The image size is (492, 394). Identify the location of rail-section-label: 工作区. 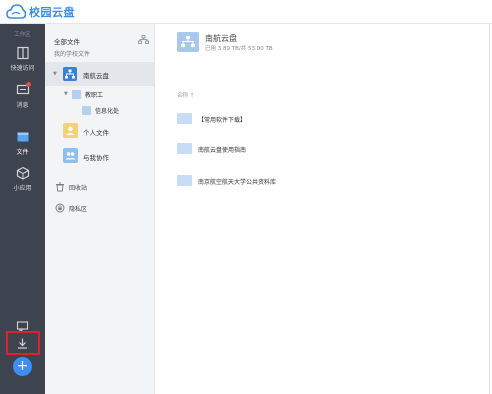
(22, 35).